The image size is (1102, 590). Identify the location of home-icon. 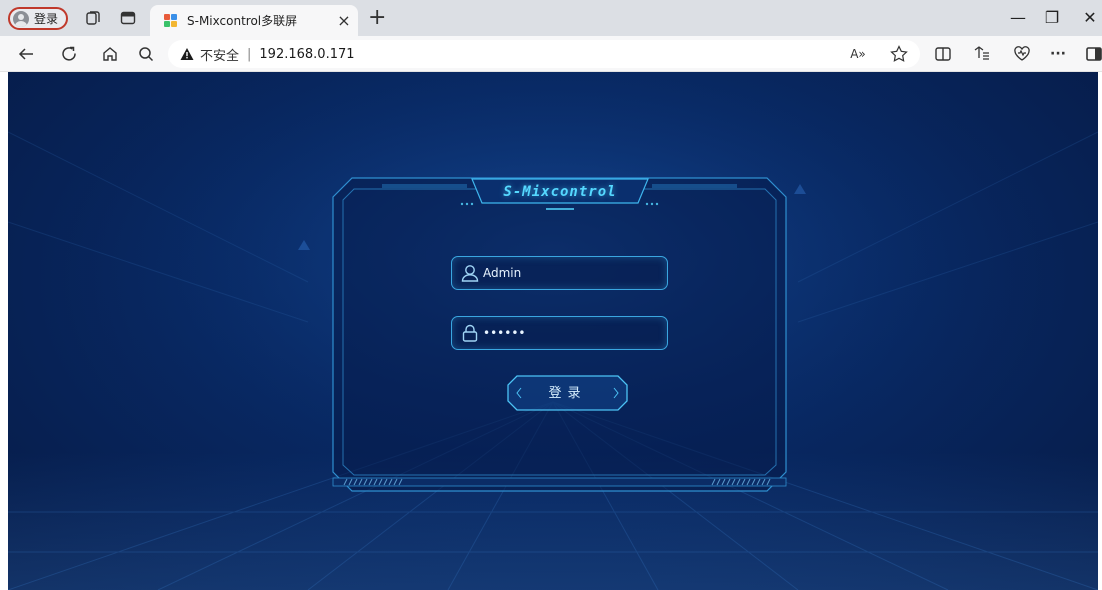
(110, 54).